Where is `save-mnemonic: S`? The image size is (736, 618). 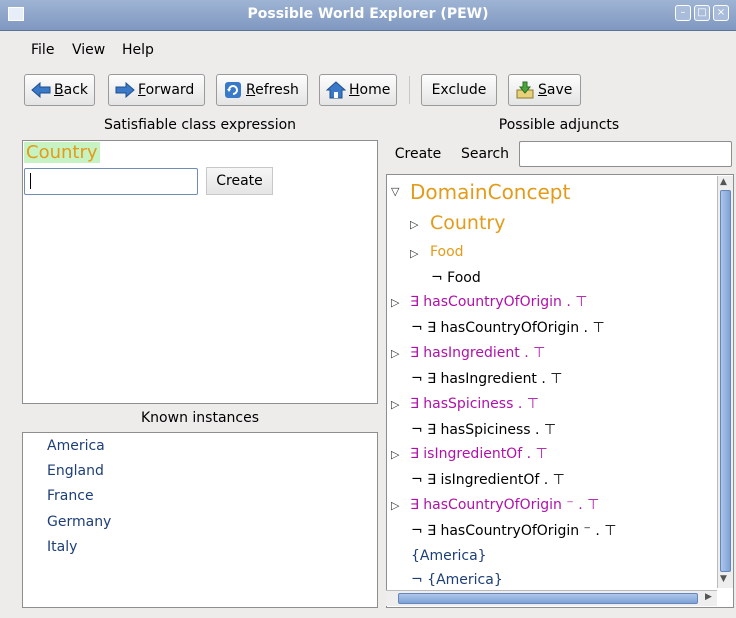
save-mnemonic: S is located at coordinates (542, 90).